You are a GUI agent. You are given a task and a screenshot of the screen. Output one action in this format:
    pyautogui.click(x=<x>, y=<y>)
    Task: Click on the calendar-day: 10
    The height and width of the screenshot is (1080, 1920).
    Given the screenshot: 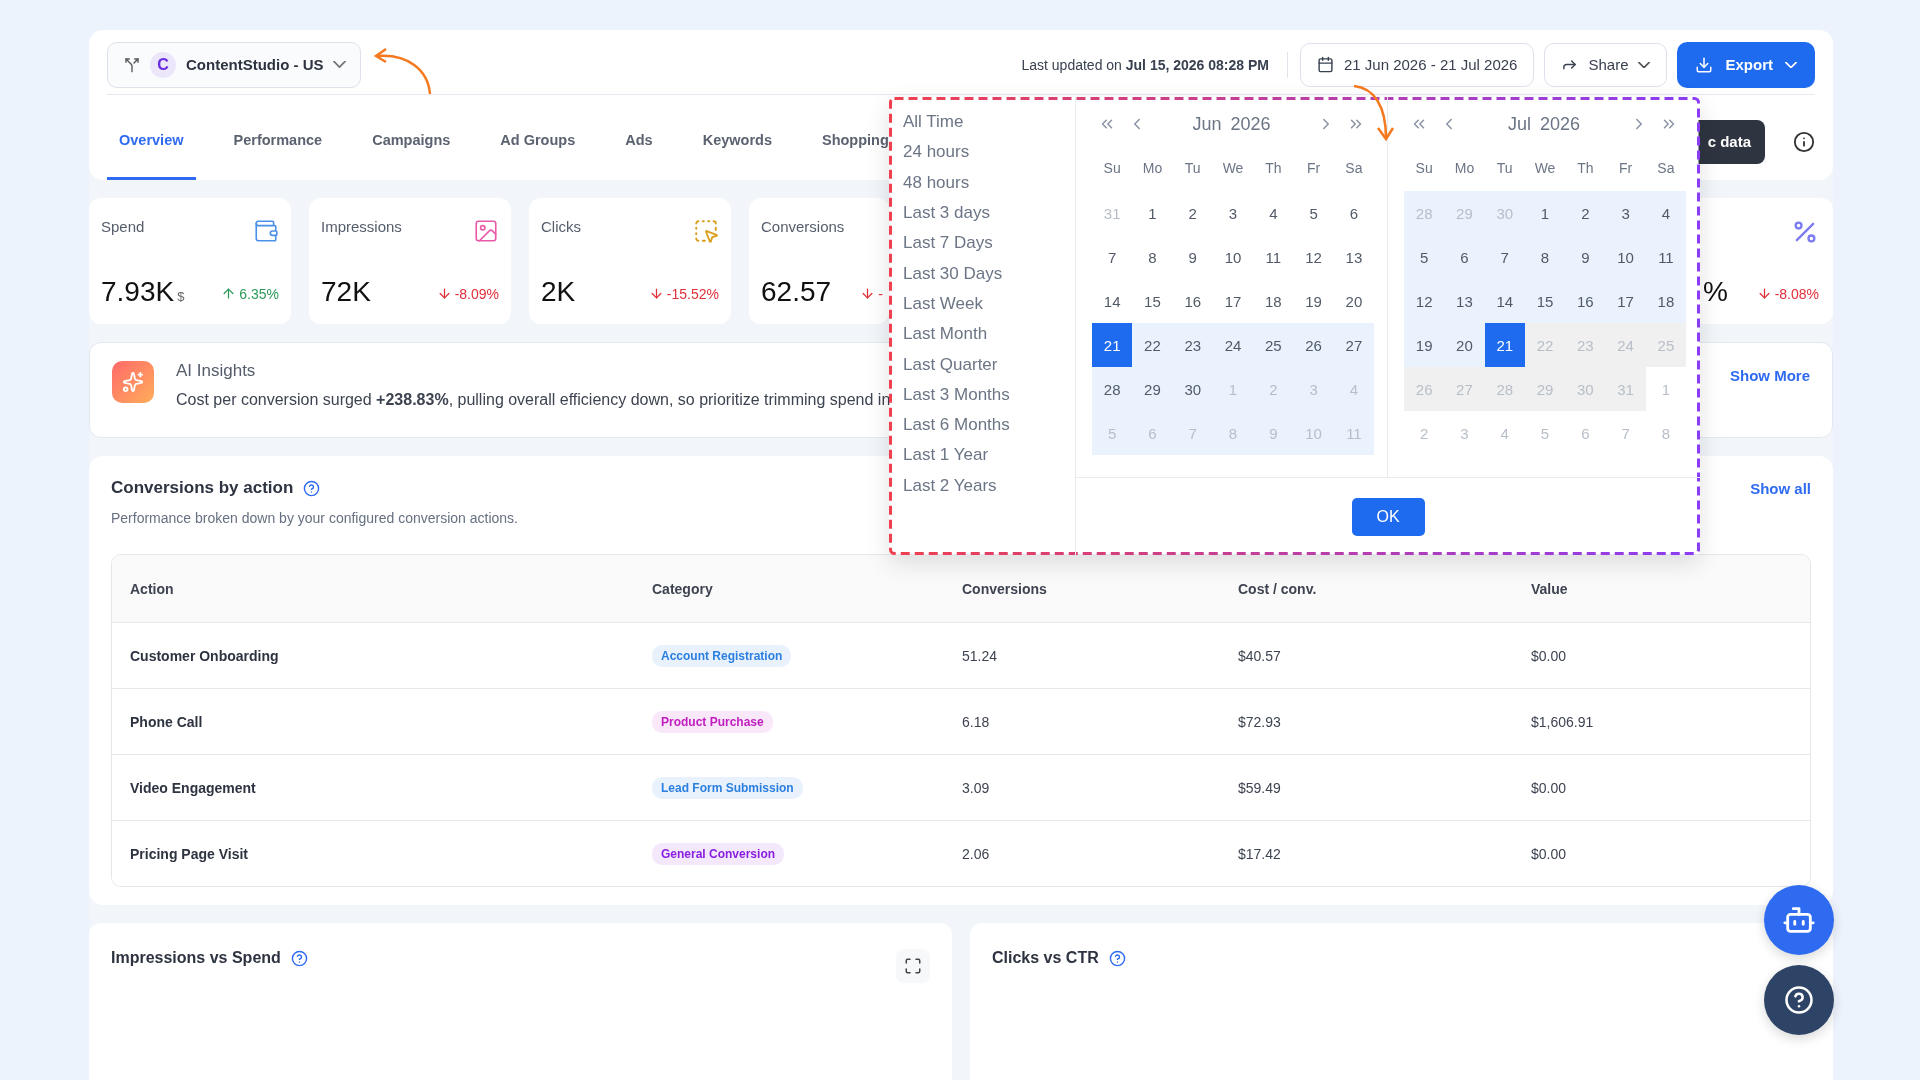 What is the action you would take?
    pyautogui.click(x=1625, y=257)
    